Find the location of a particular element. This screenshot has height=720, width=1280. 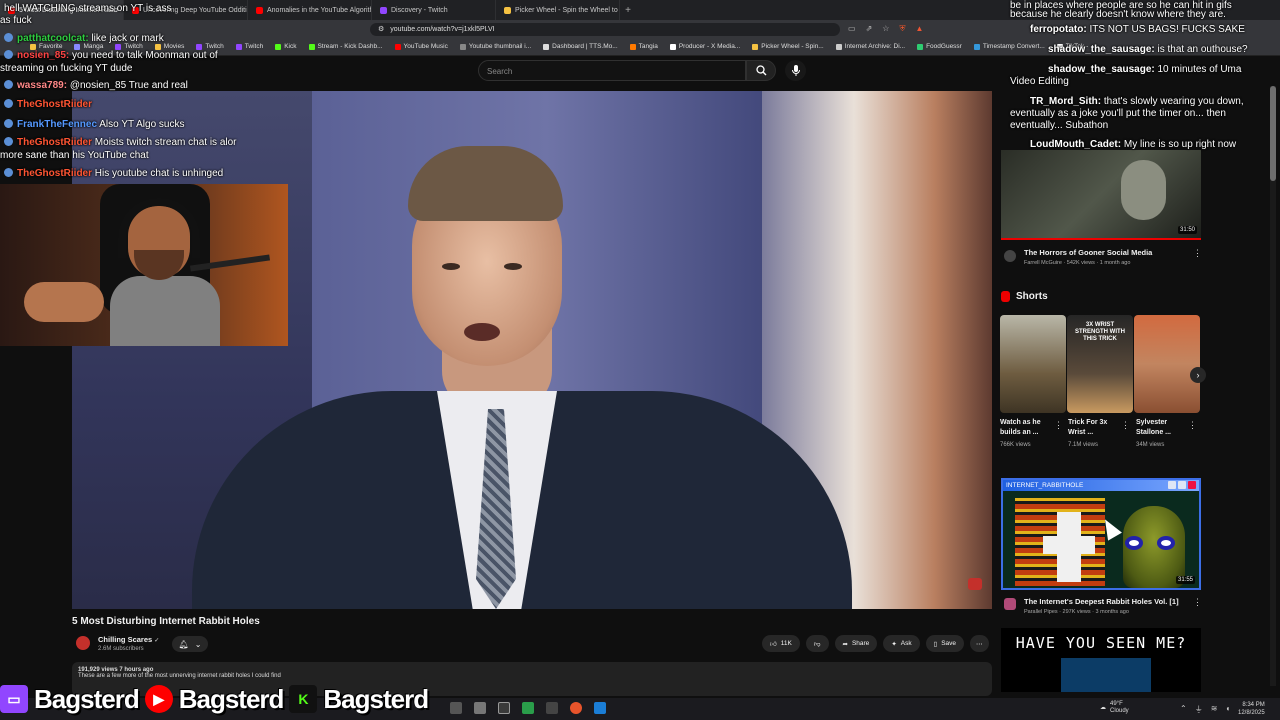

notification-bell-button: 🔔︎ ⌄ is located at coordinates (190, 644).